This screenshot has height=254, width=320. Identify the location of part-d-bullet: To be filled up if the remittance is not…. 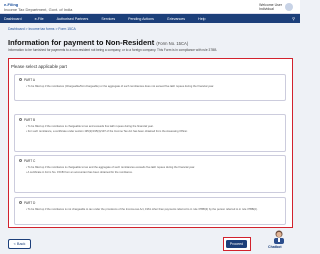
(153, 209).